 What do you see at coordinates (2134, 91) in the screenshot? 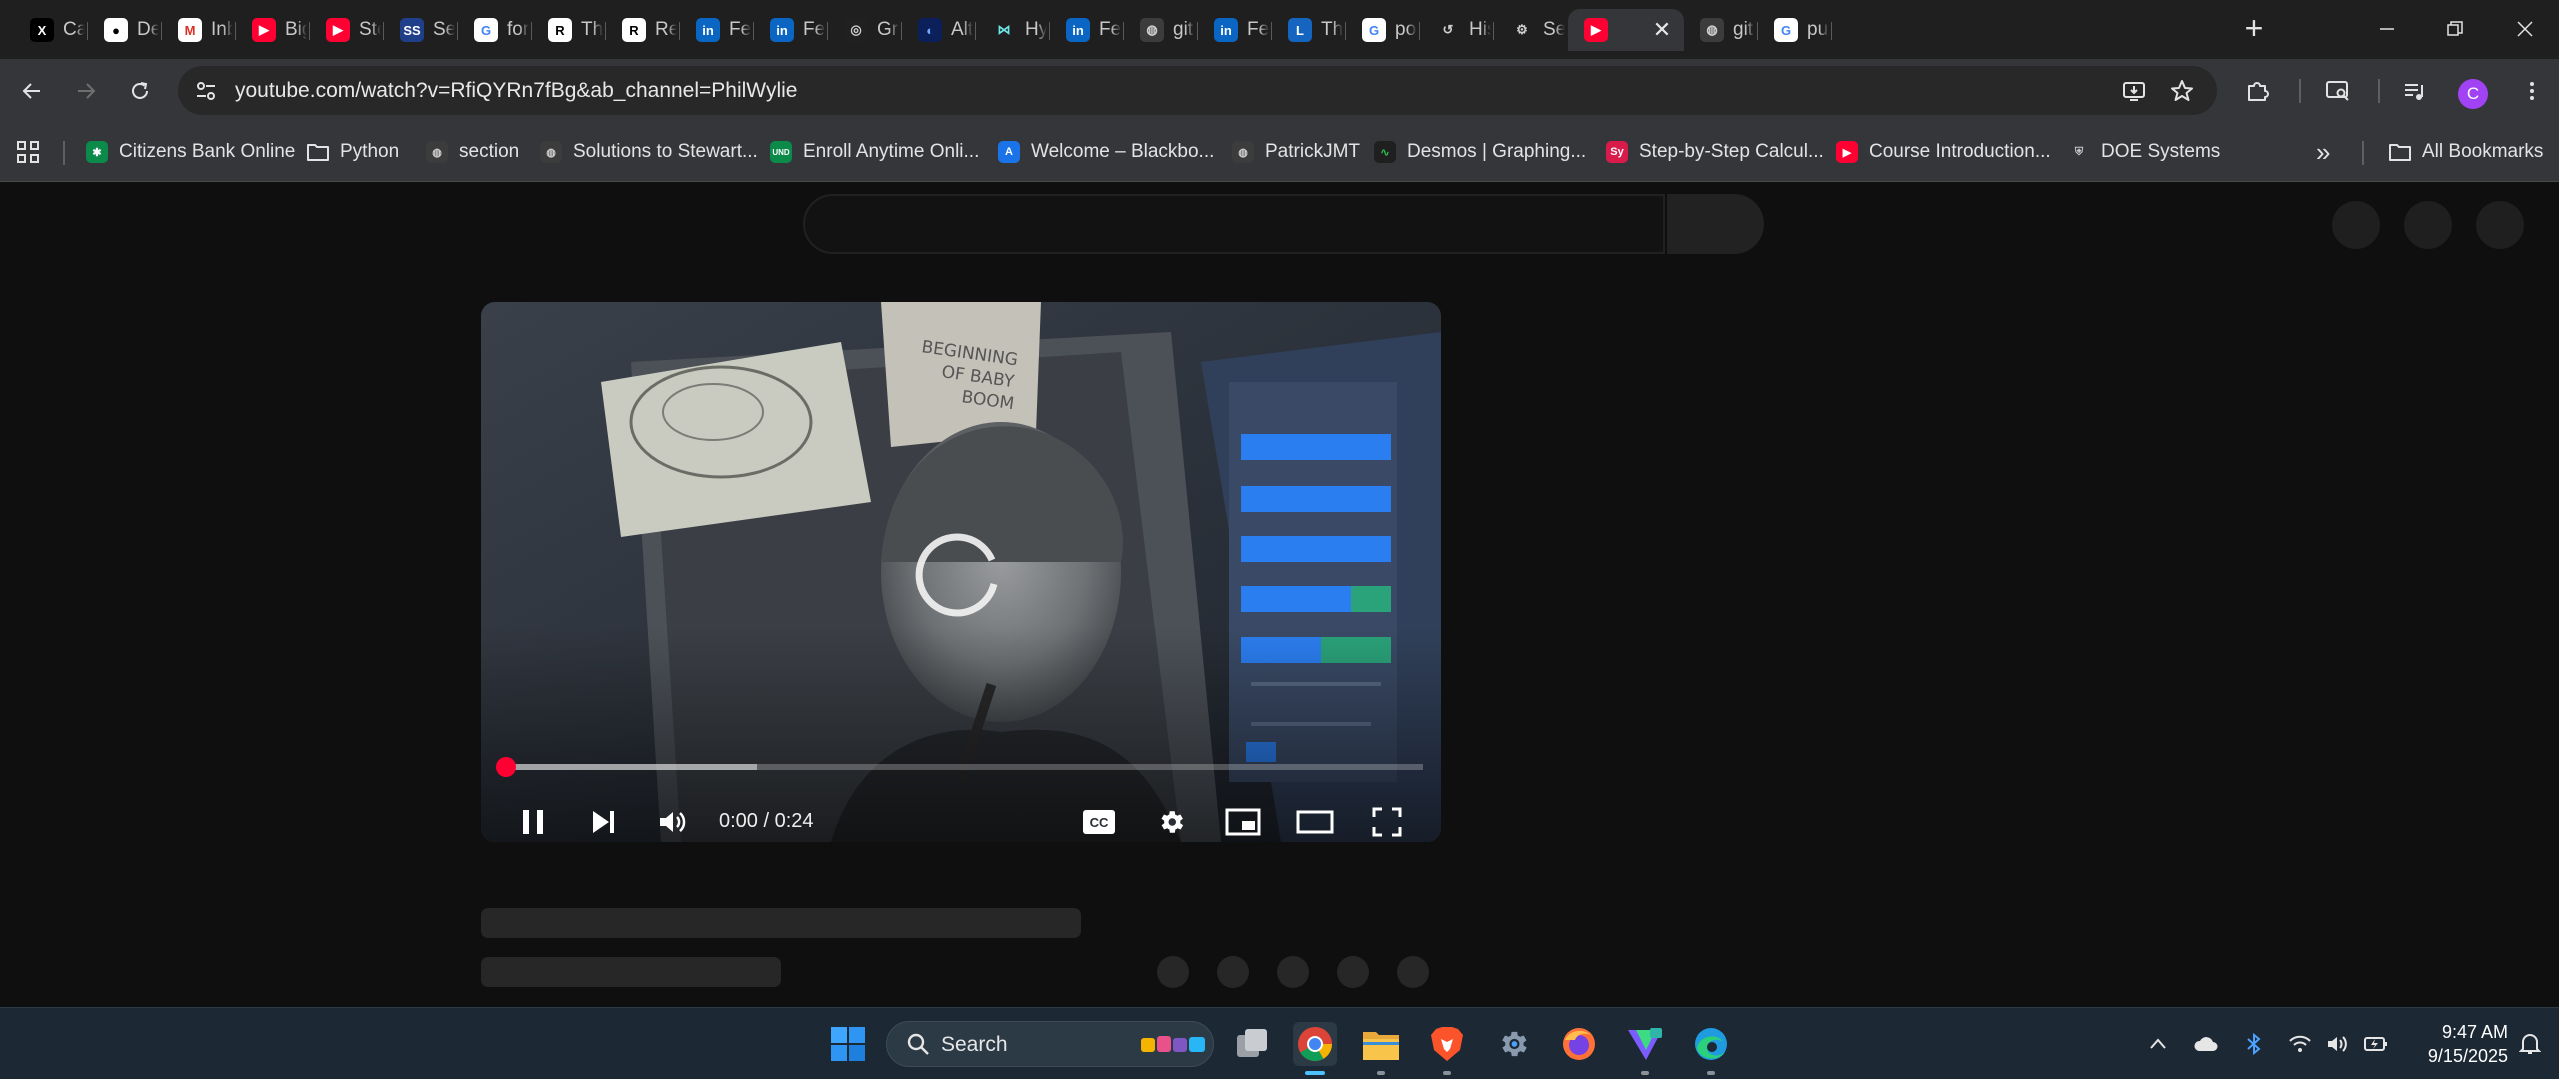
I see `install-app-button` at bounding box center [2134, 91].